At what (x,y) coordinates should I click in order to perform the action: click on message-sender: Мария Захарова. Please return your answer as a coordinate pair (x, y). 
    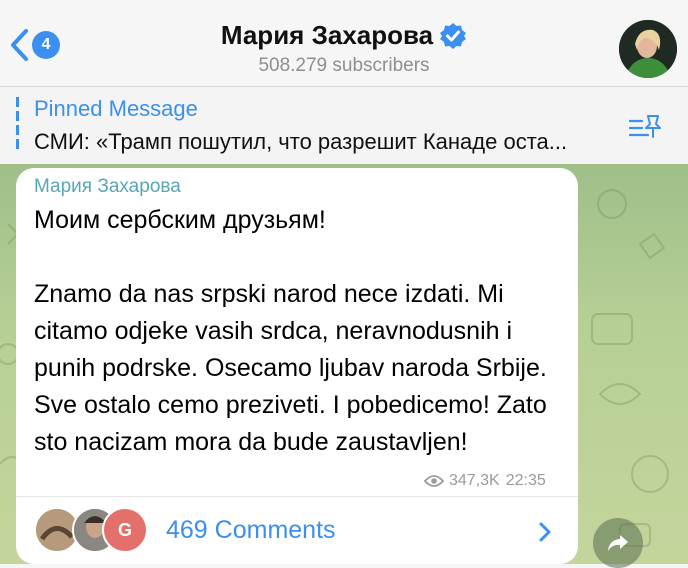
    Looking at the image, I should click on (107, 187).